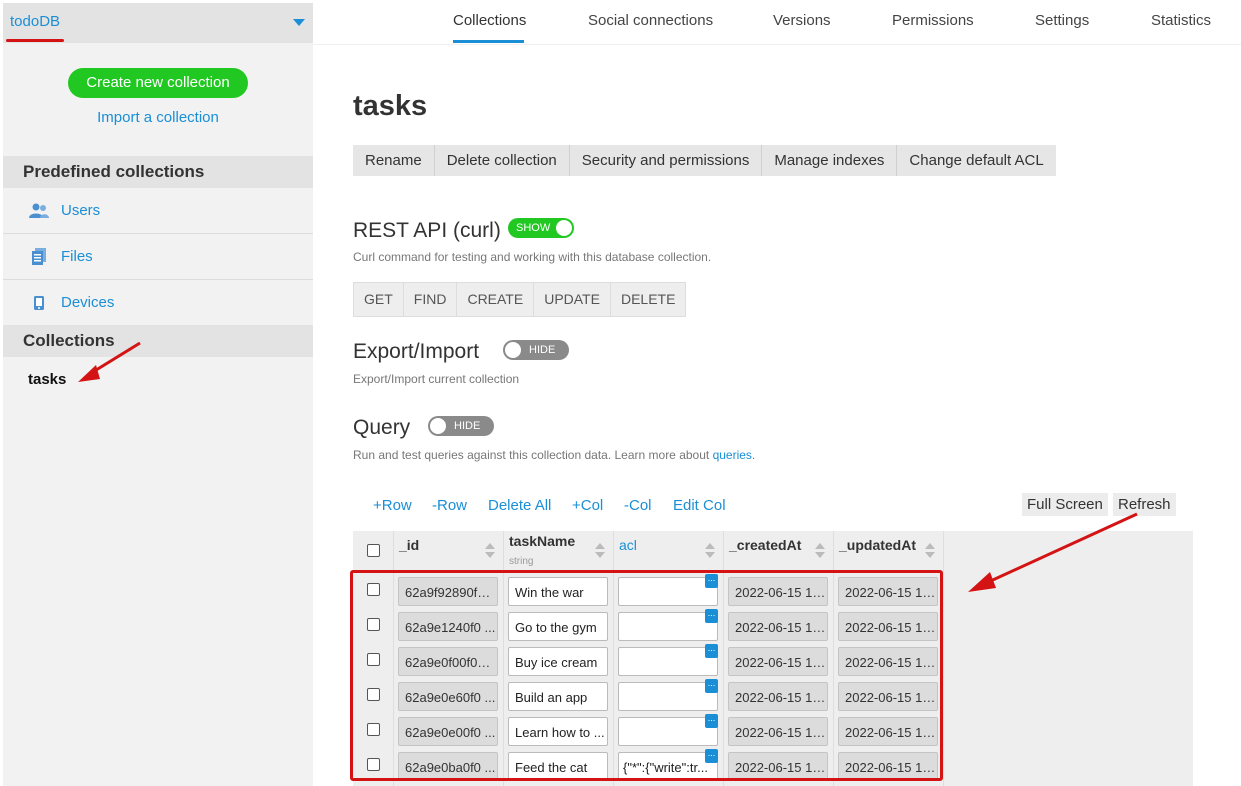  What do you see at coordinates (373, 550) in the screenshot?
I see `select-all-checkbox` at bounding box center [373, 550].